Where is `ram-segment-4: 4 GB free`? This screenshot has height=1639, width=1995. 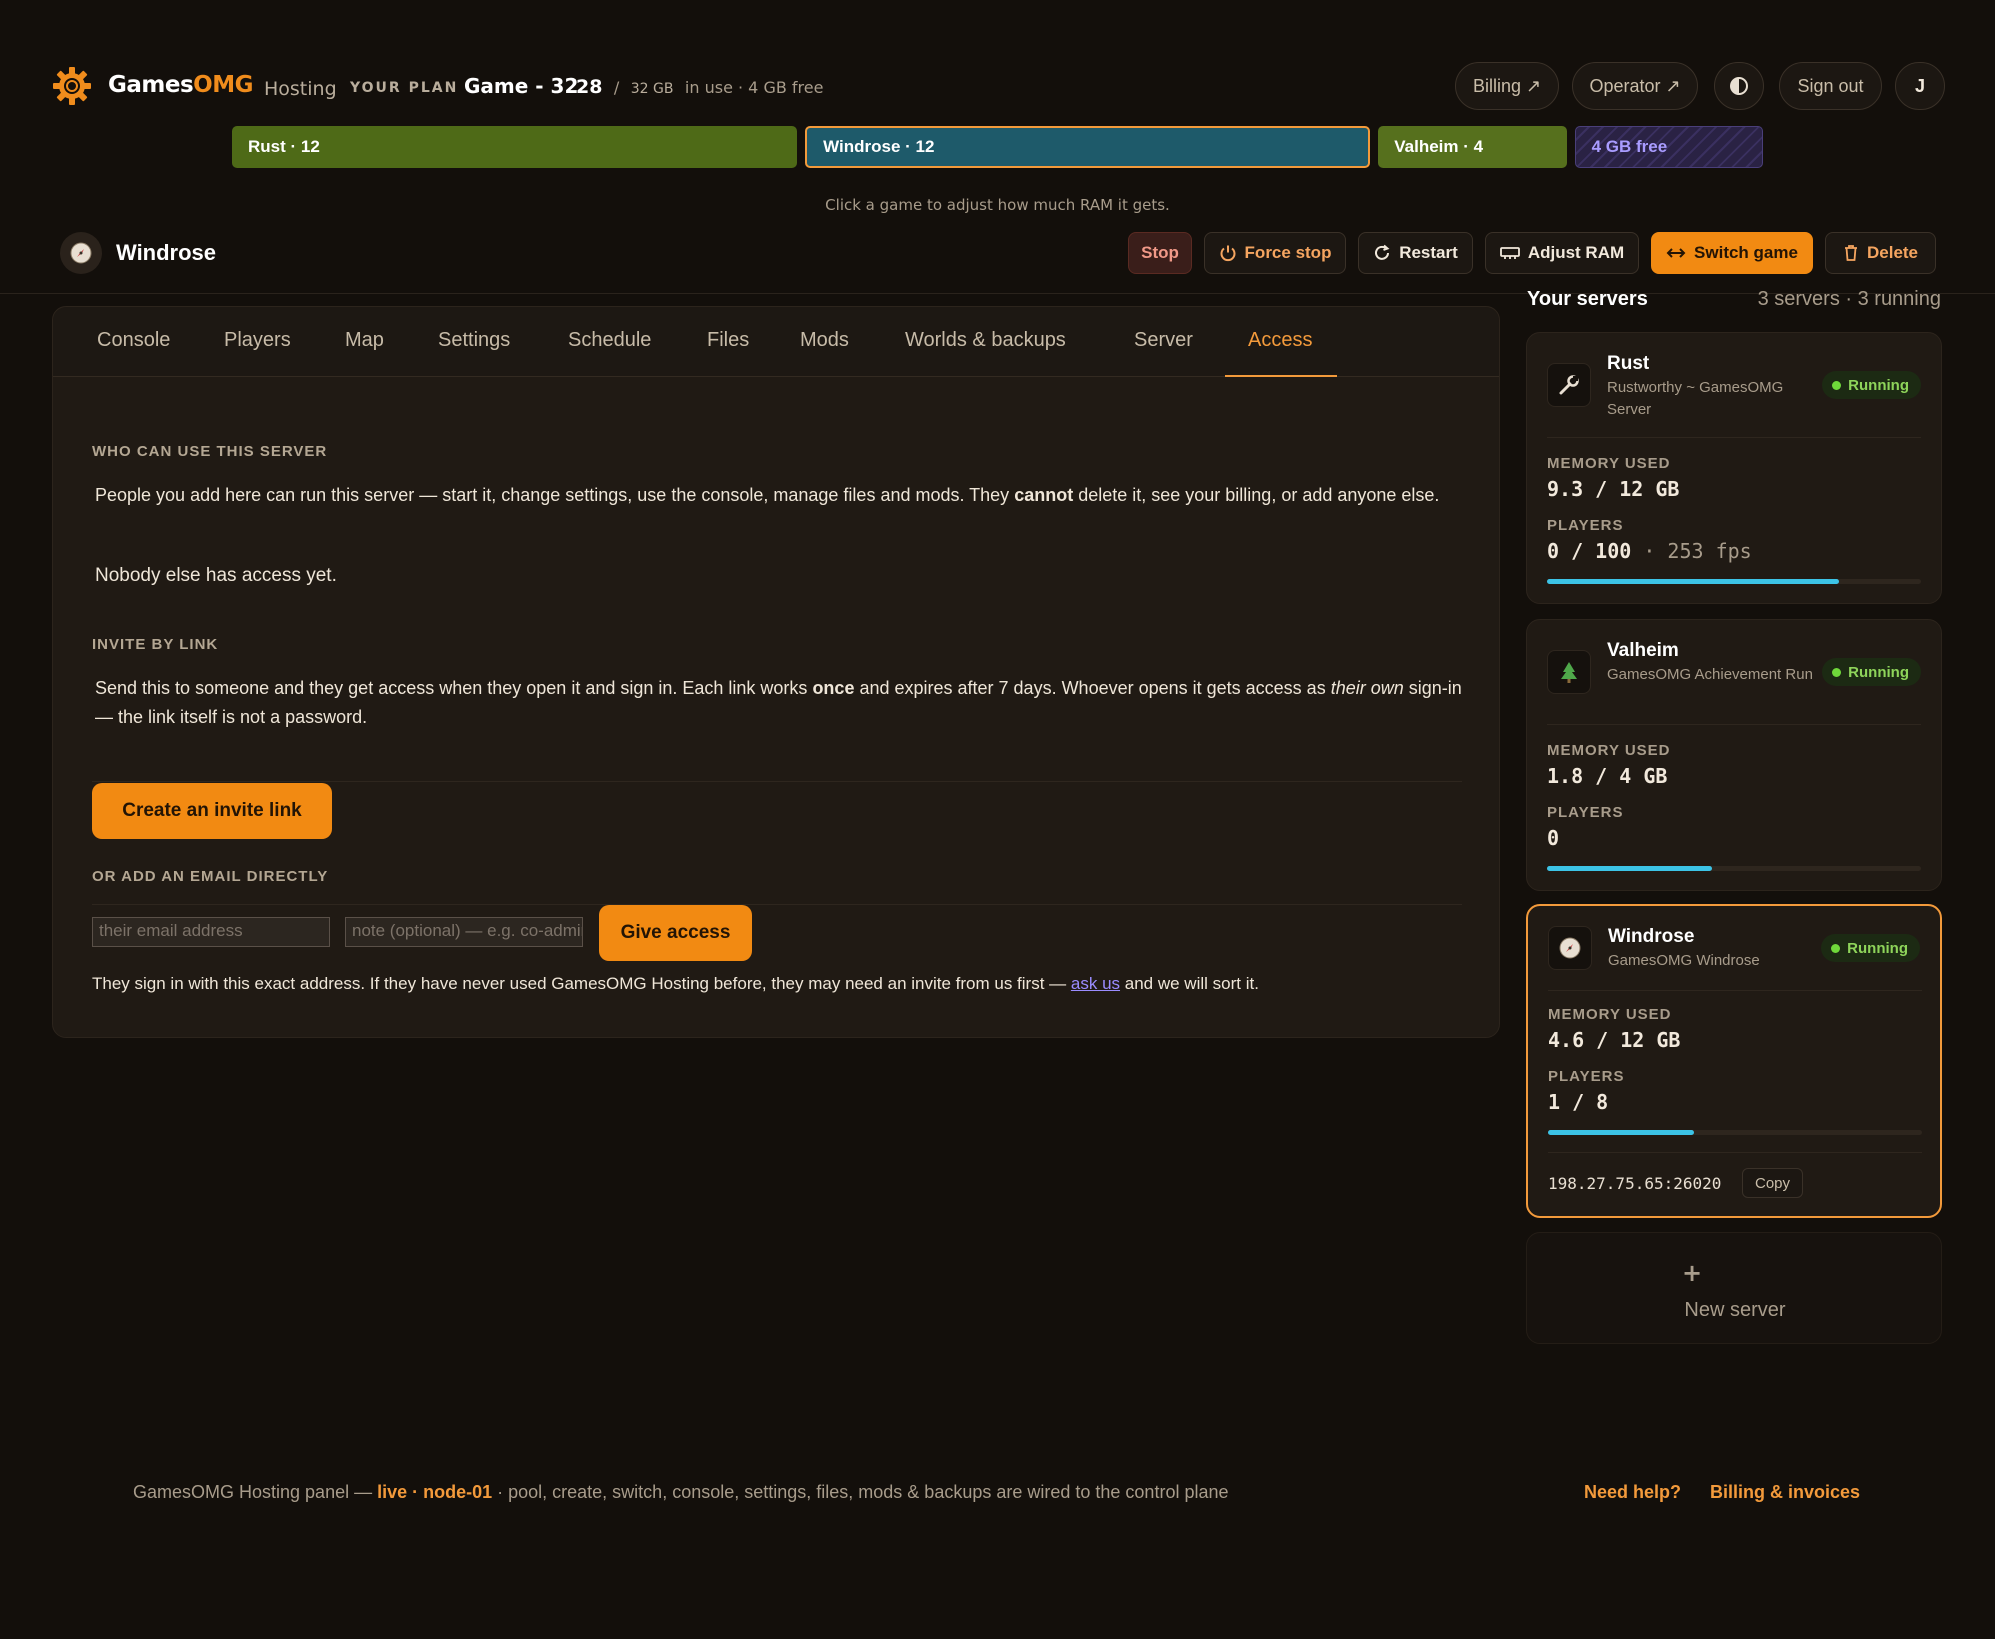
ram-segment-4: 4 GB free is located at coordinates (1668, 147).